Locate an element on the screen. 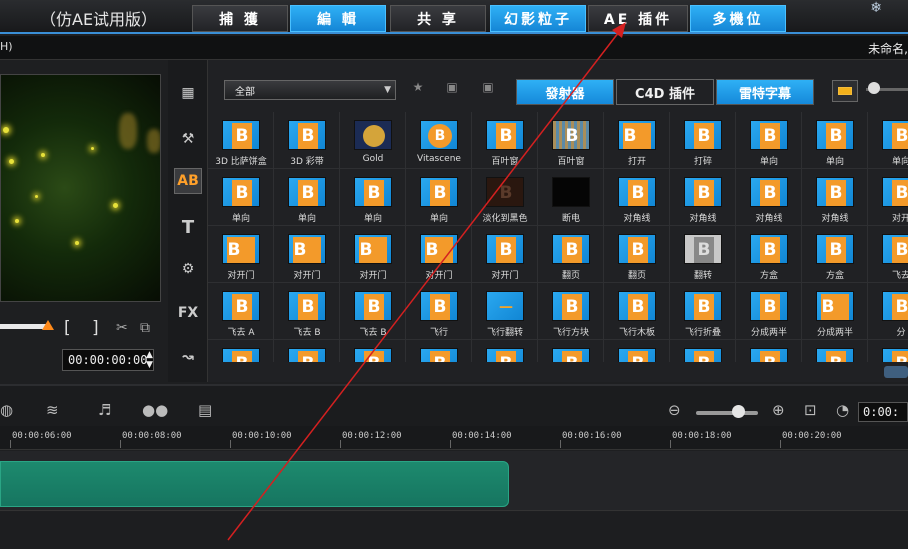 The width and height of the screenshot is (908, 549). clock-icon: ◔ is located at coordinates (842, 410).